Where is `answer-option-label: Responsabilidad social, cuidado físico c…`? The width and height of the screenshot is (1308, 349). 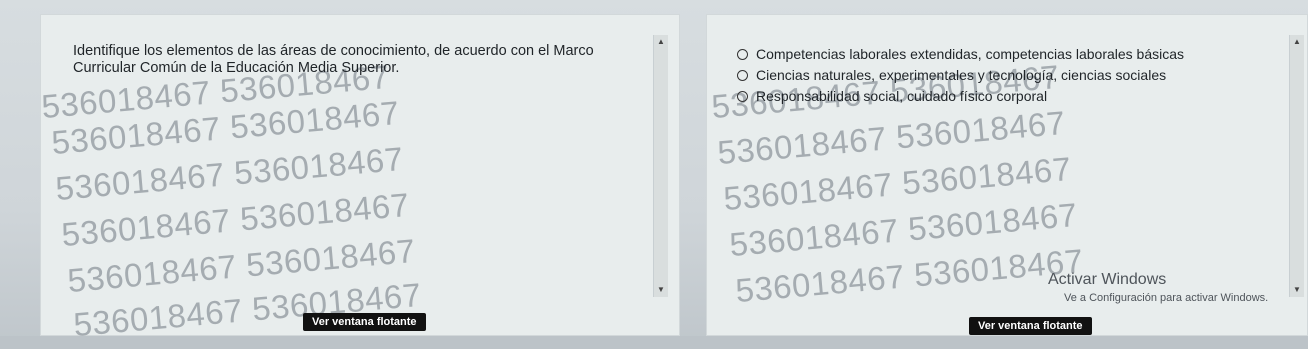
answer-option-label: Responsabilidad social, cuidado físico c… is located at coordinates (902, 96).